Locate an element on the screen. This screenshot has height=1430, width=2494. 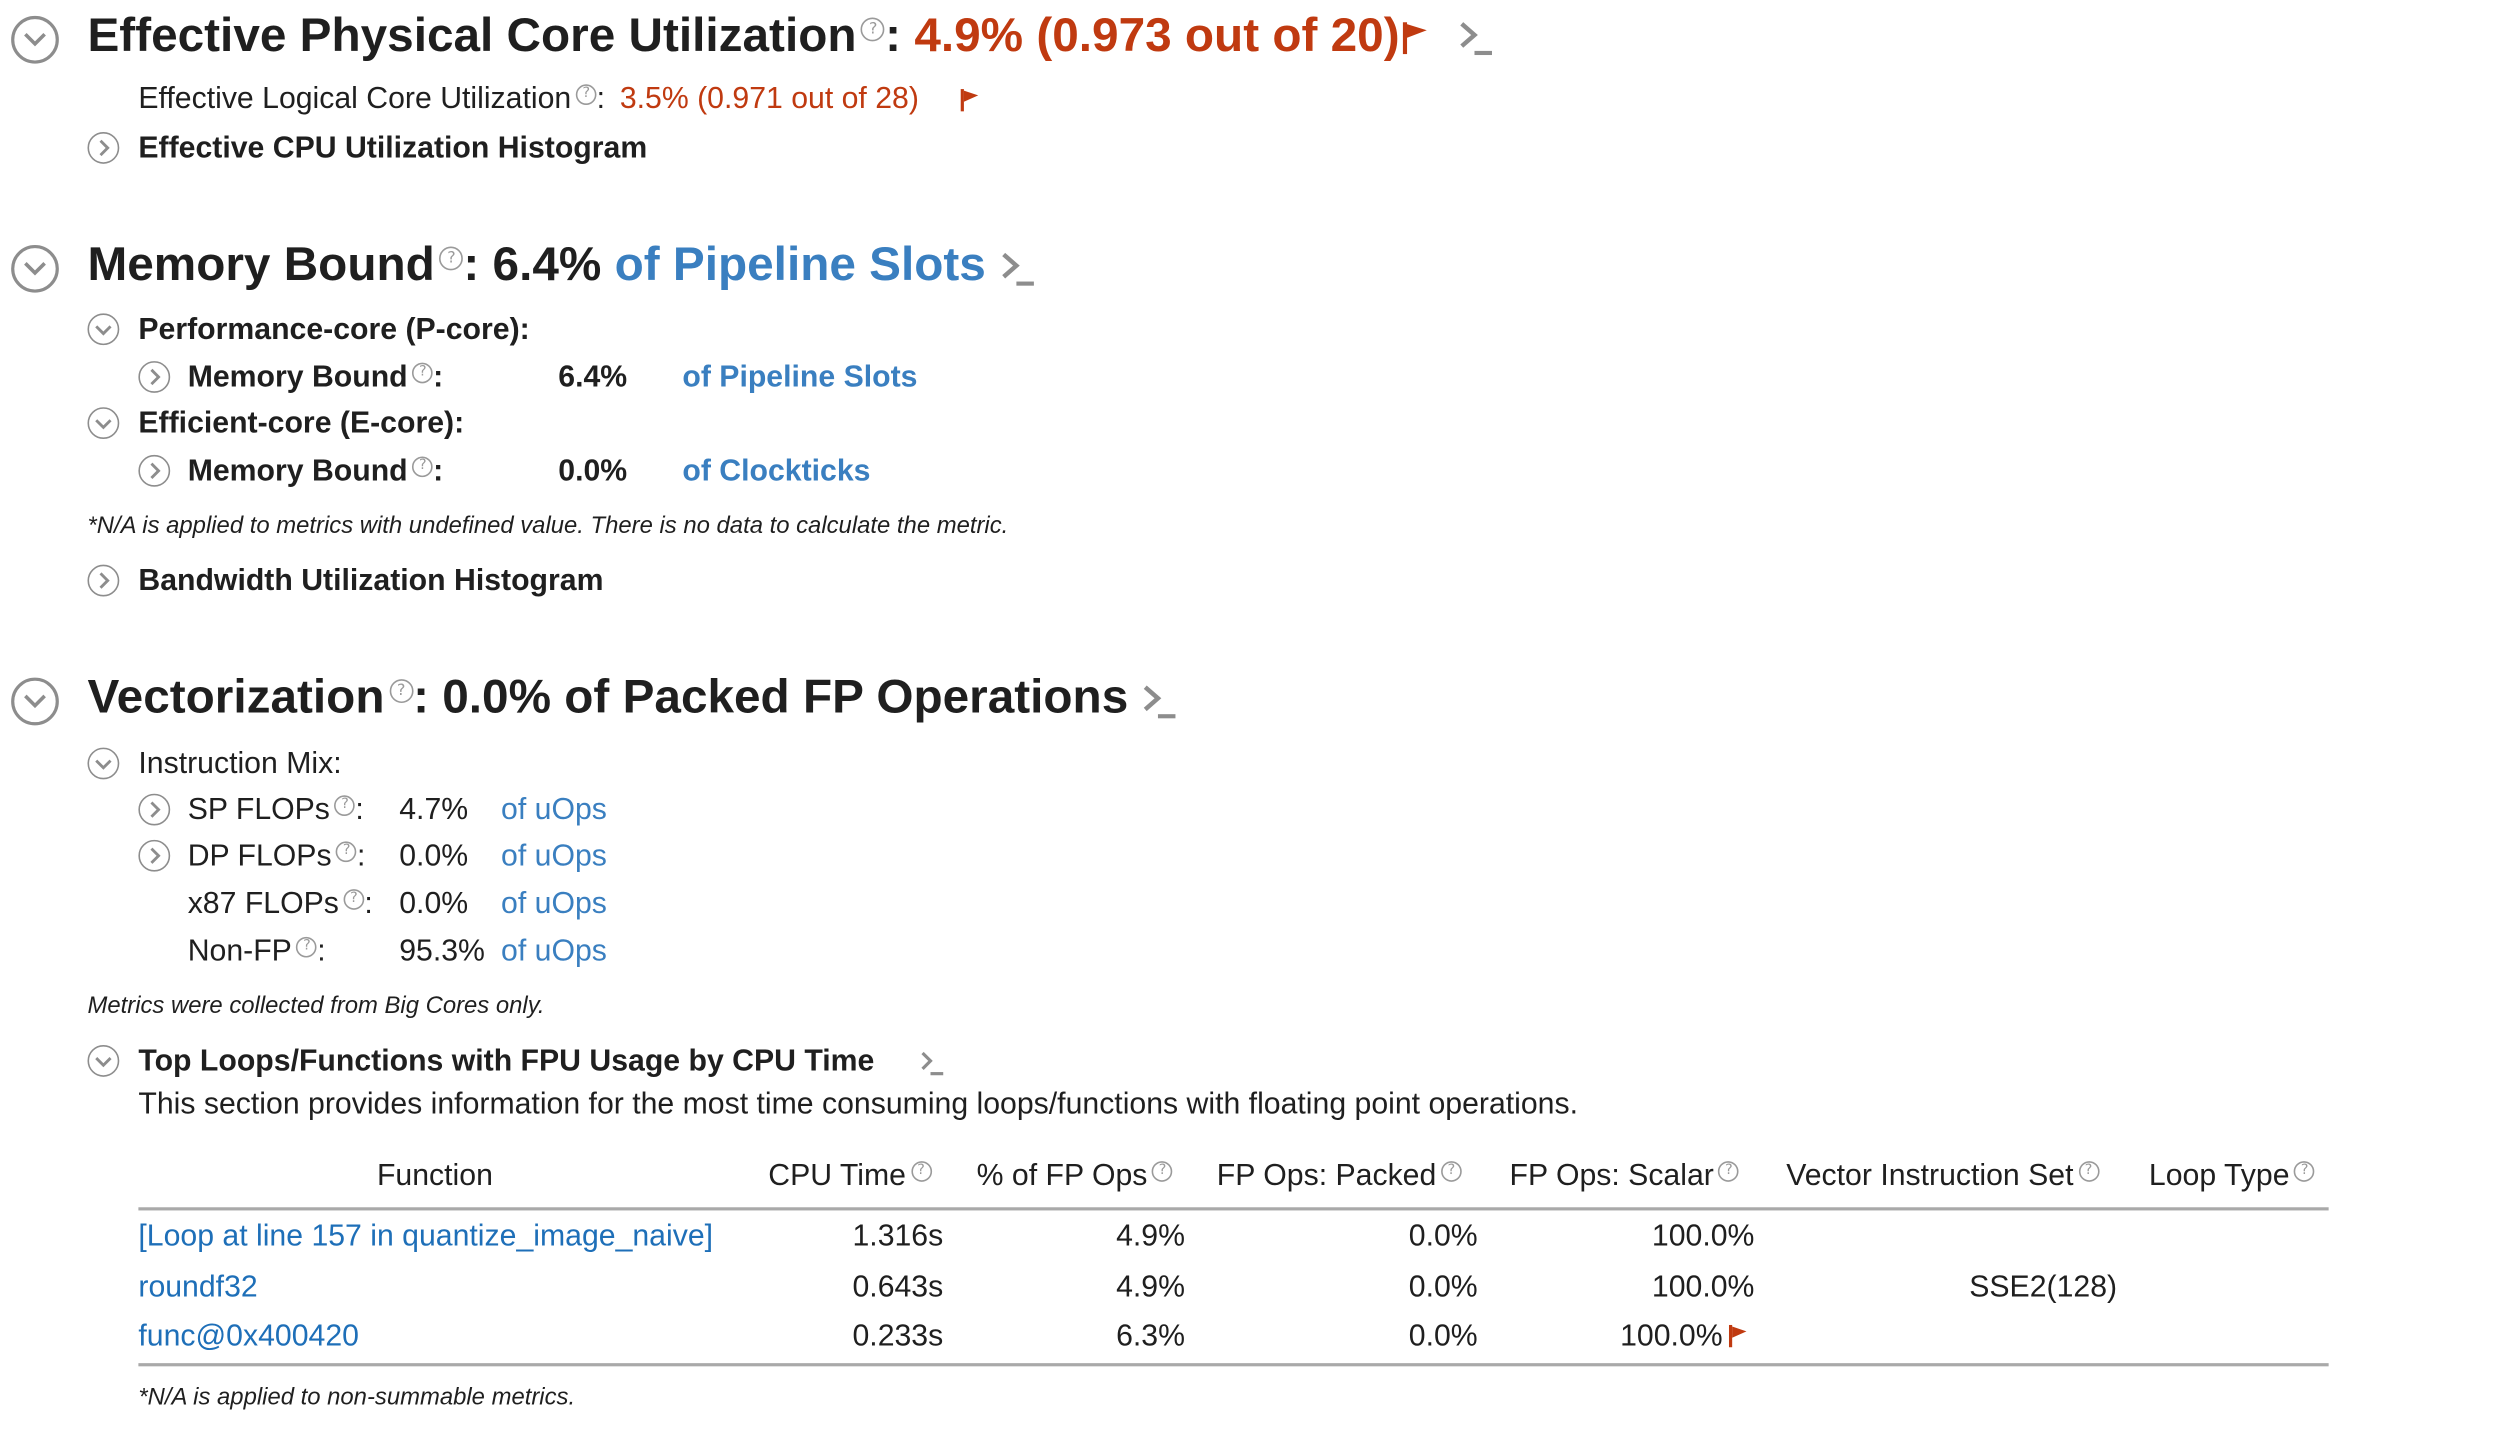
cpu-time-cell: 0.233s is located at coordinates (898, 1337).